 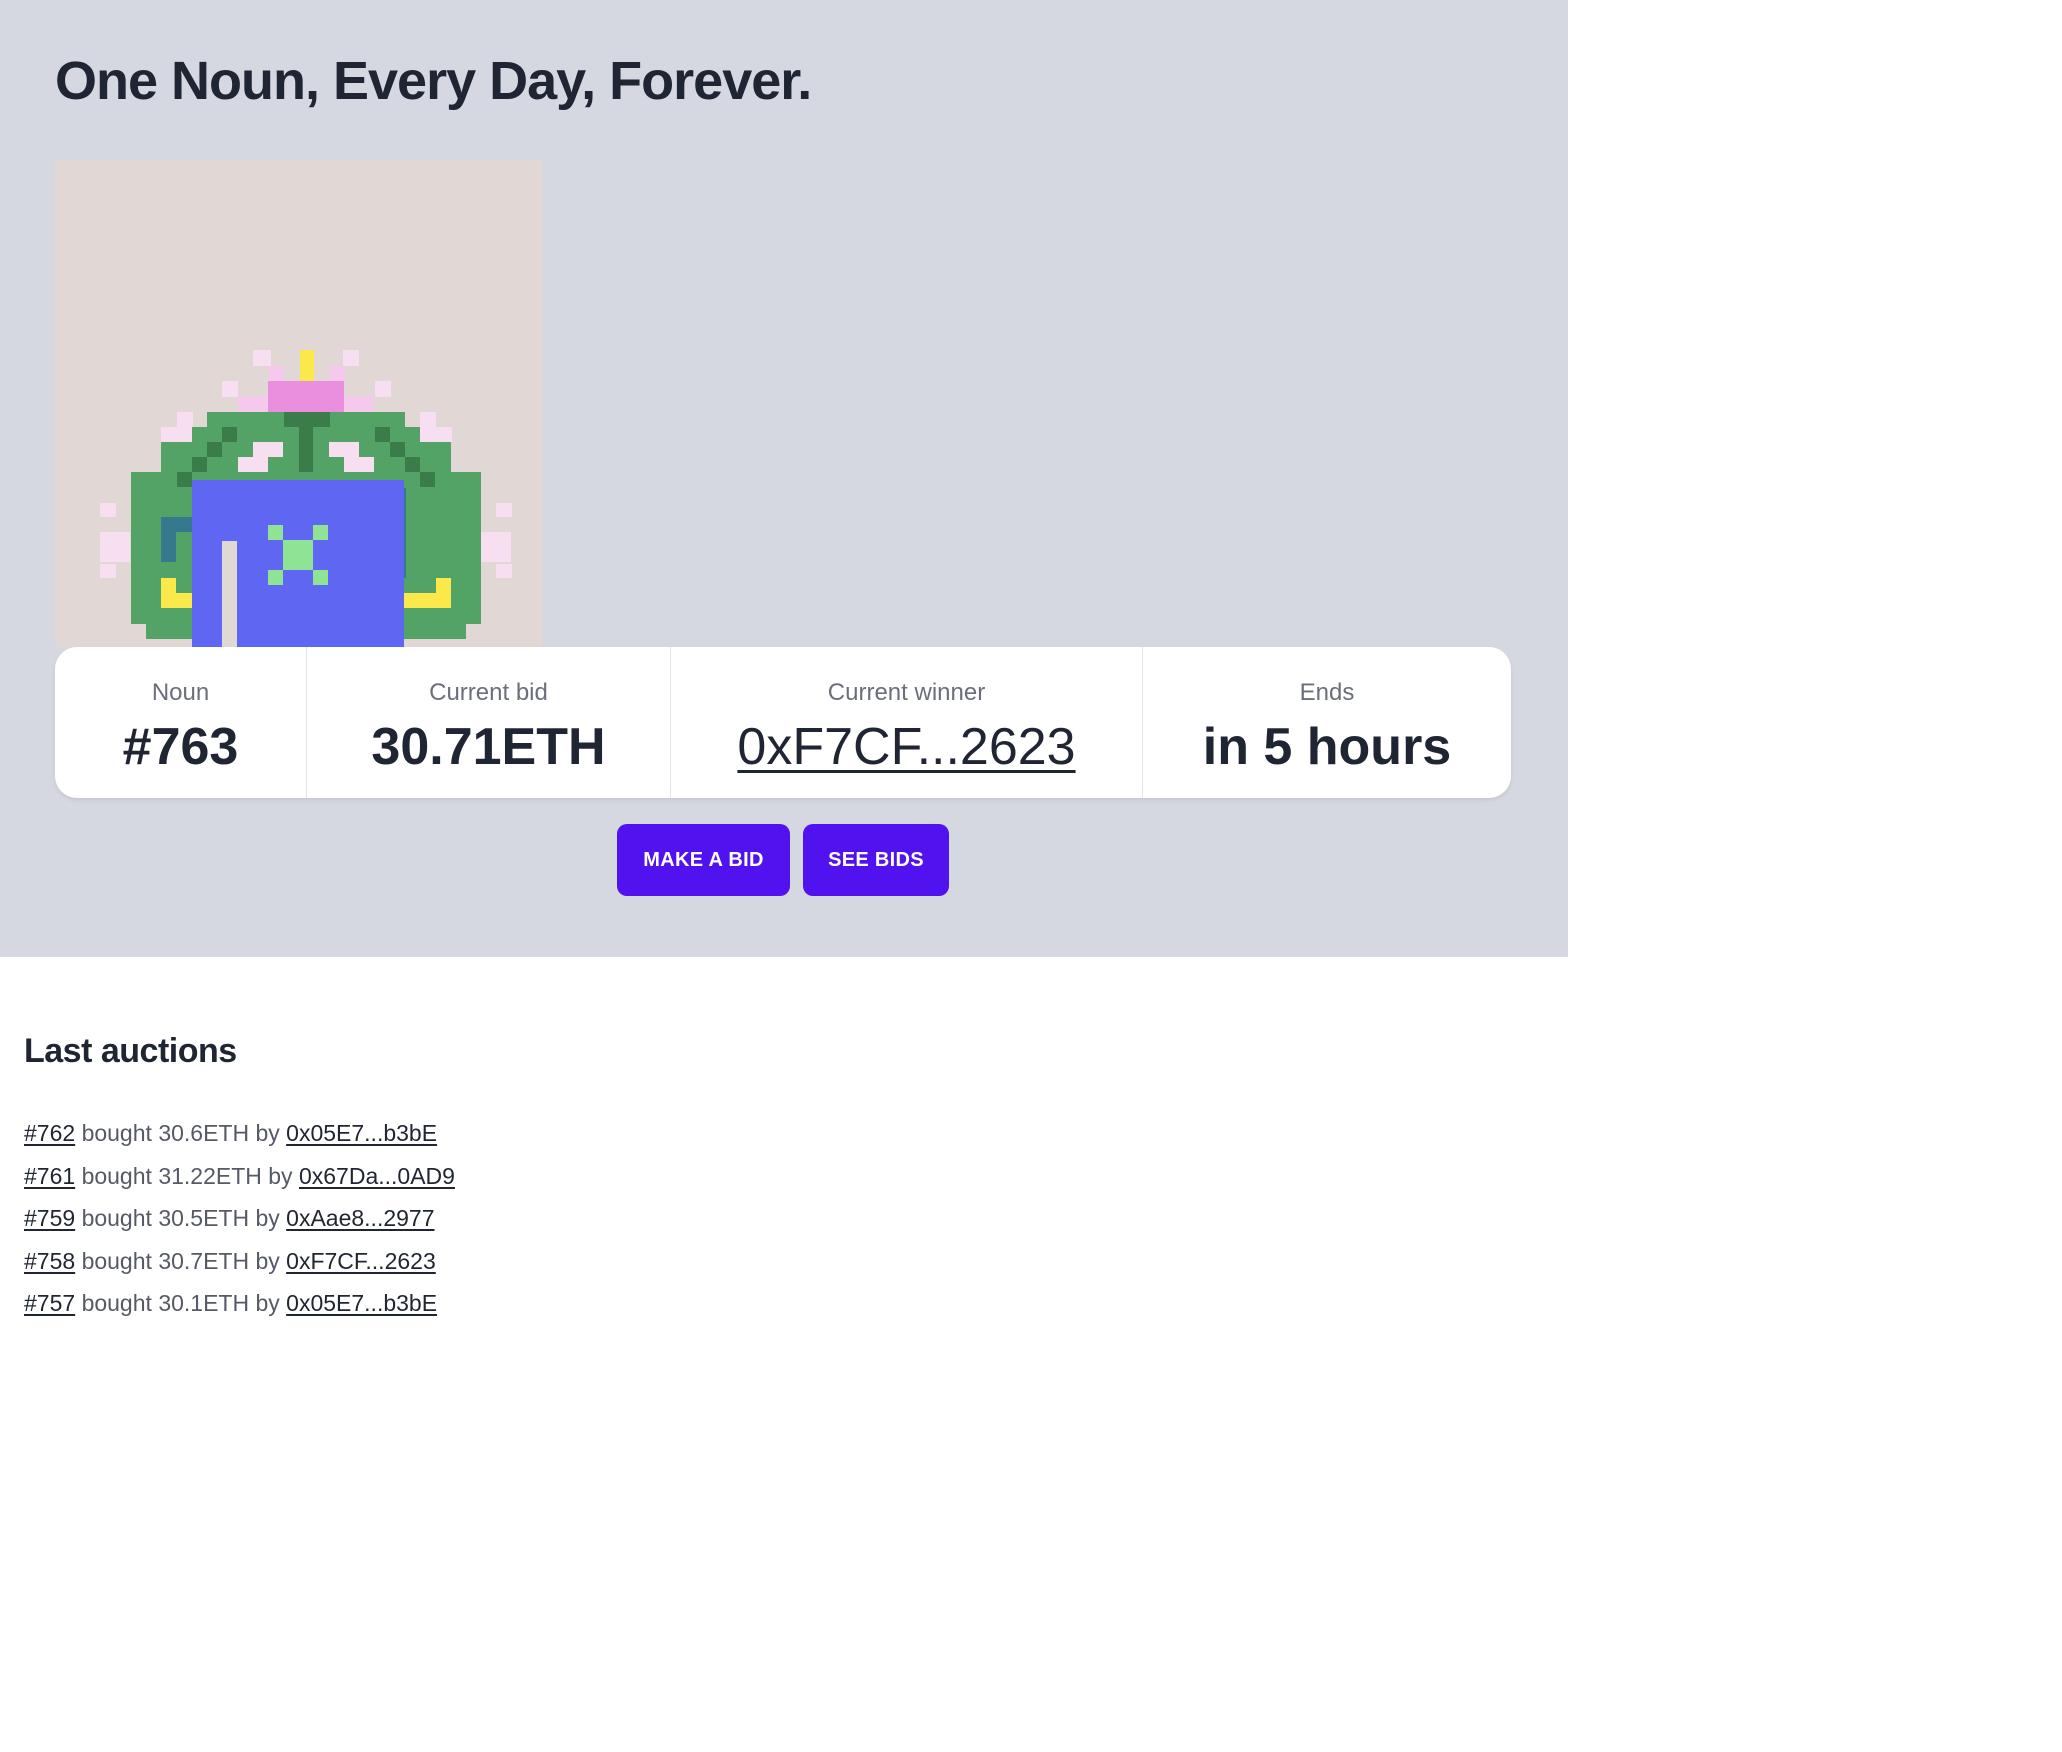 I want to click on list-item: #762 bought 30.6ETH by 0x05E7...b3bE, so click(x=374, y=1141).